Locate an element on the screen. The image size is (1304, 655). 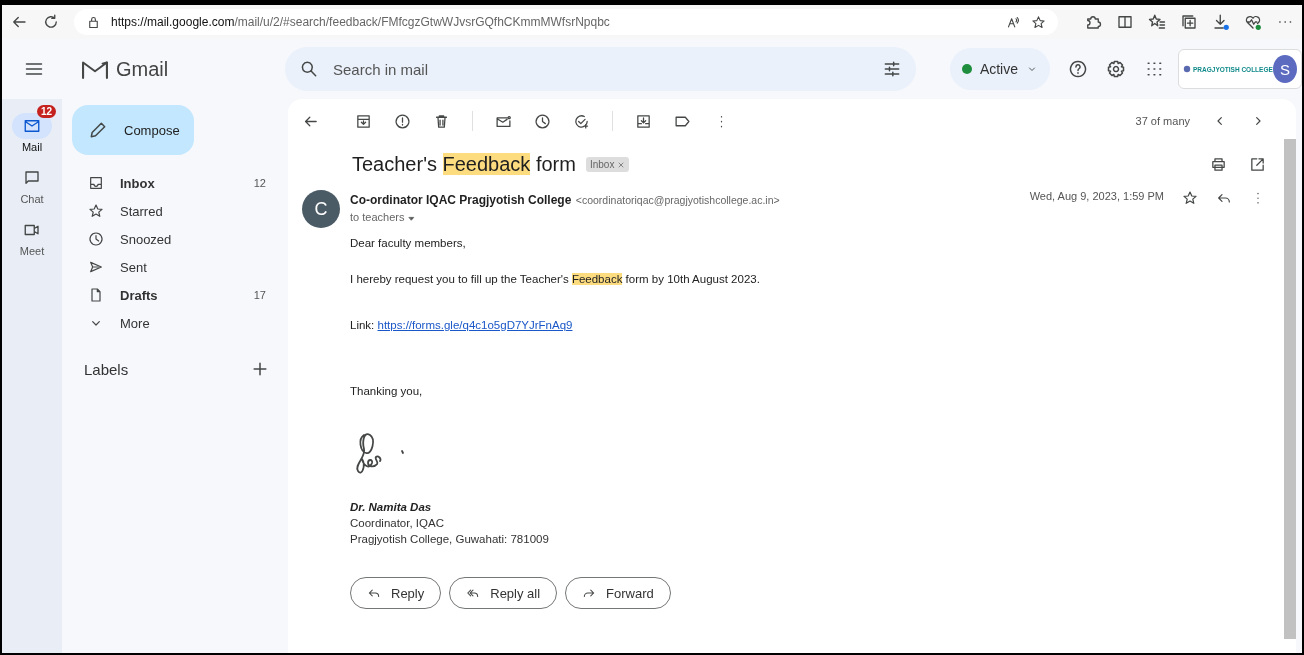
closing-text: Thanking you, is located at coordinates (387, 391).